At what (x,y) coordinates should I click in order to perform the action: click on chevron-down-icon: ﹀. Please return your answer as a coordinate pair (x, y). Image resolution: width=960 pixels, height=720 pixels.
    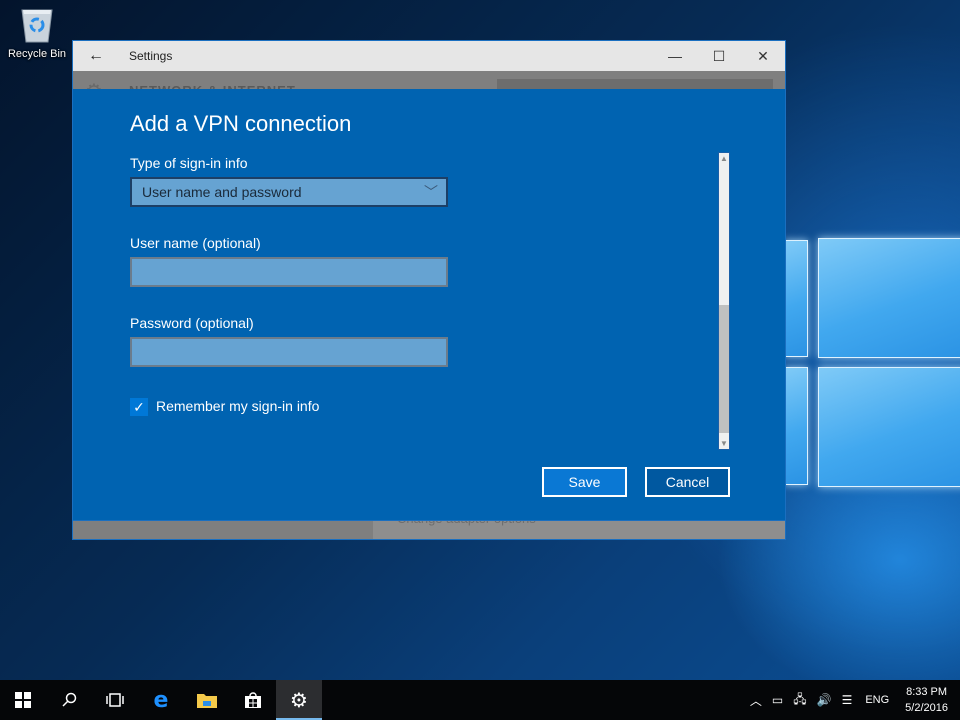
    Looking at the image, I should click on (431, 192).